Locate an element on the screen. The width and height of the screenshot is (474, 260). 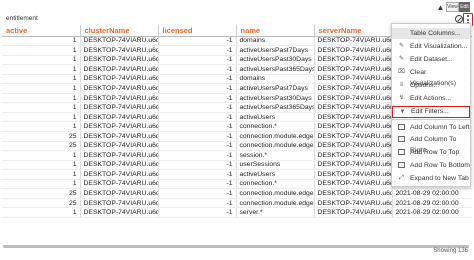
edit-mode-button: Edit is located at coordinates (464, 7).